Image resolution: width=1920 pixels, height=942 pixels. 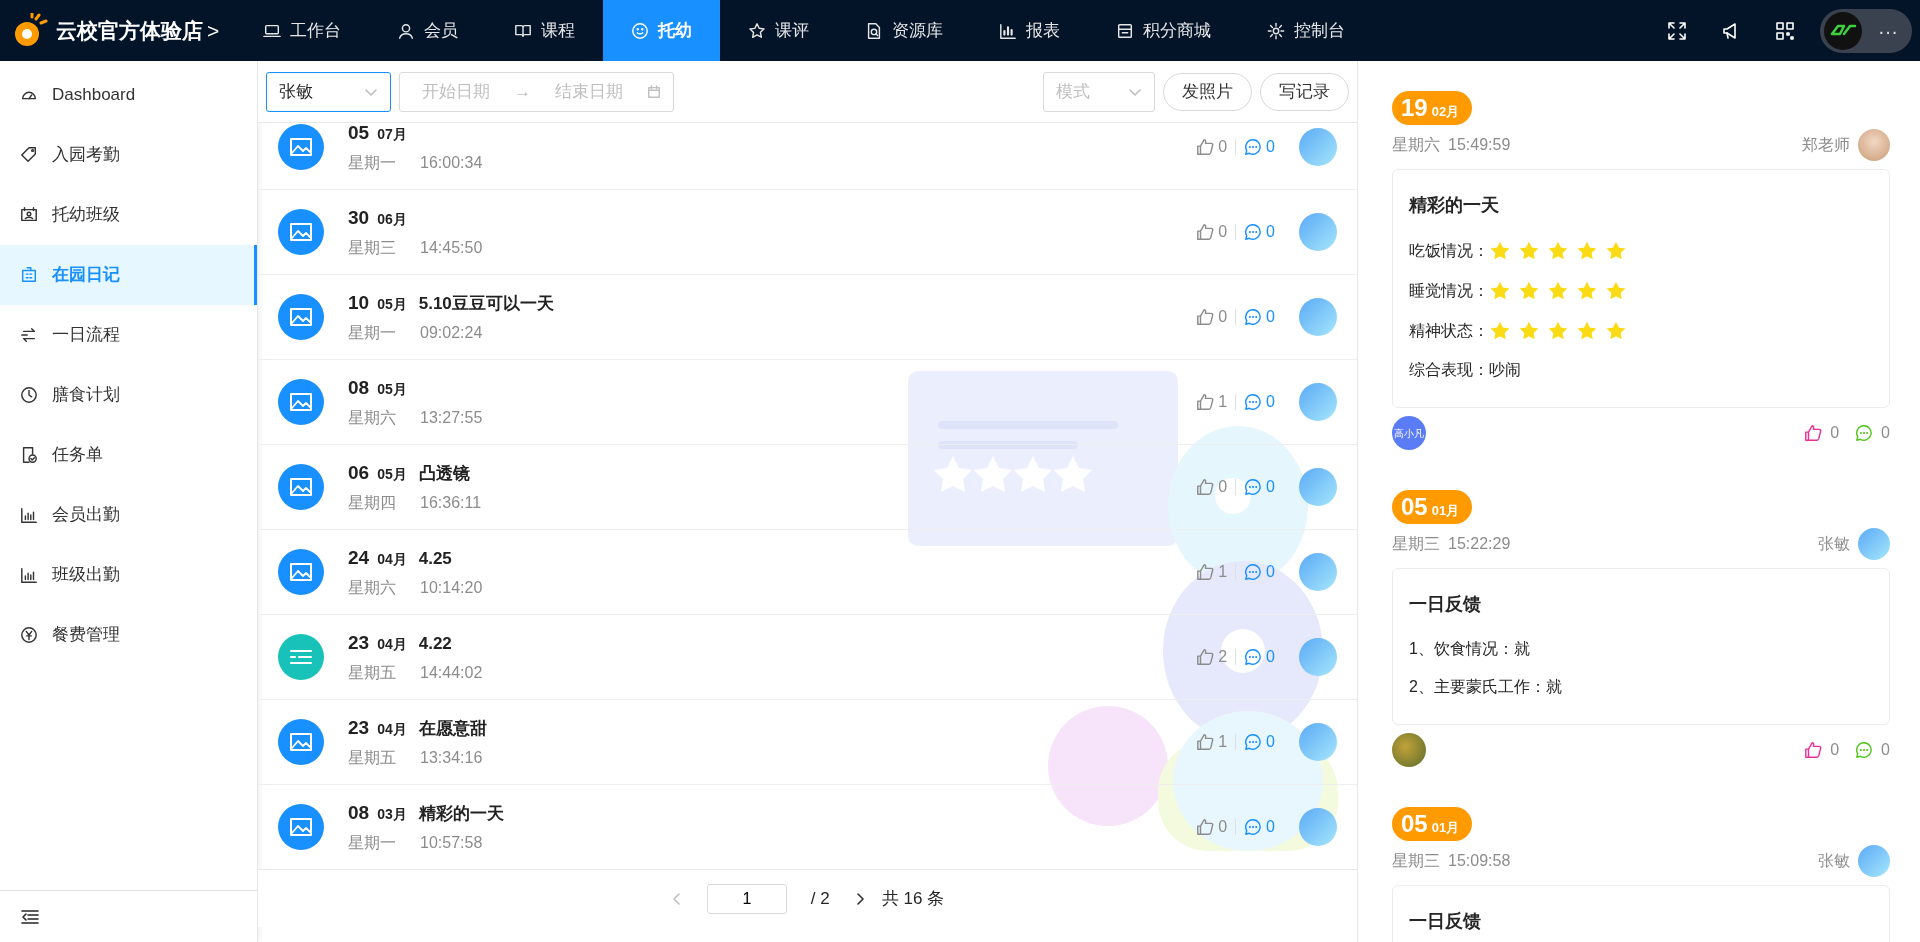 What do you see at coordinates (29, 275) in the screenshot?
I see `building-icon` at bounding box center [29, 275].